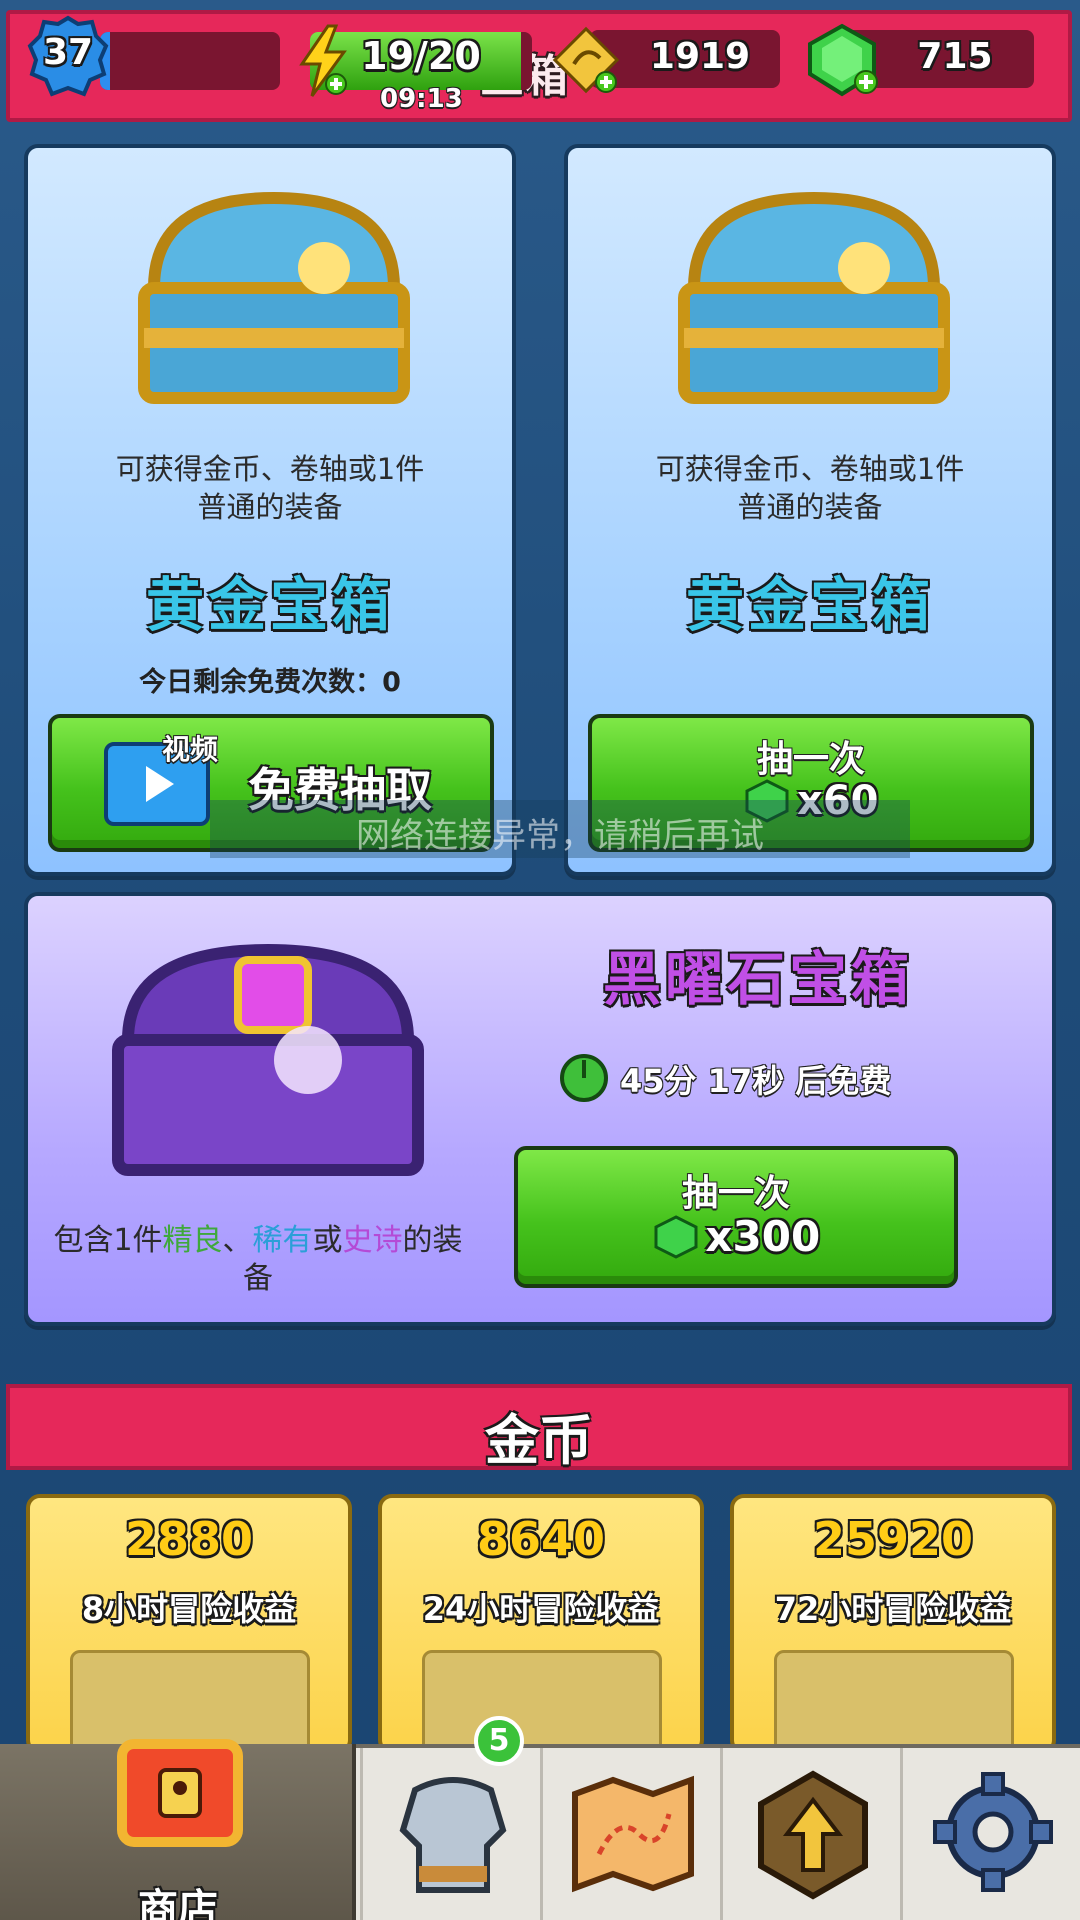 Image resolution: width=1080 pixels, height=1920 pixels. Describe the element at coordinates (190, 61) in the screenshot. I see `xp-bar` at that location.